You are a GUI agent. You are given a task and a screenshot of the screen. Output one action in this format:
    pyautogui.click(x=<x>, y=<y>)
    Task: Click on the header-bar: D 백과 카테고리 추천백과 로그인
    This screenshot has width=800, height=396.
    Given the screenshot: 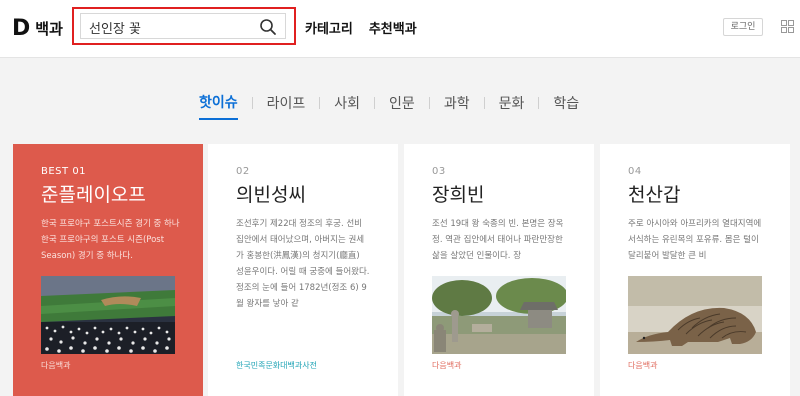 What is the action you would take?
    pyautogui.click(x=400, y=29)
    